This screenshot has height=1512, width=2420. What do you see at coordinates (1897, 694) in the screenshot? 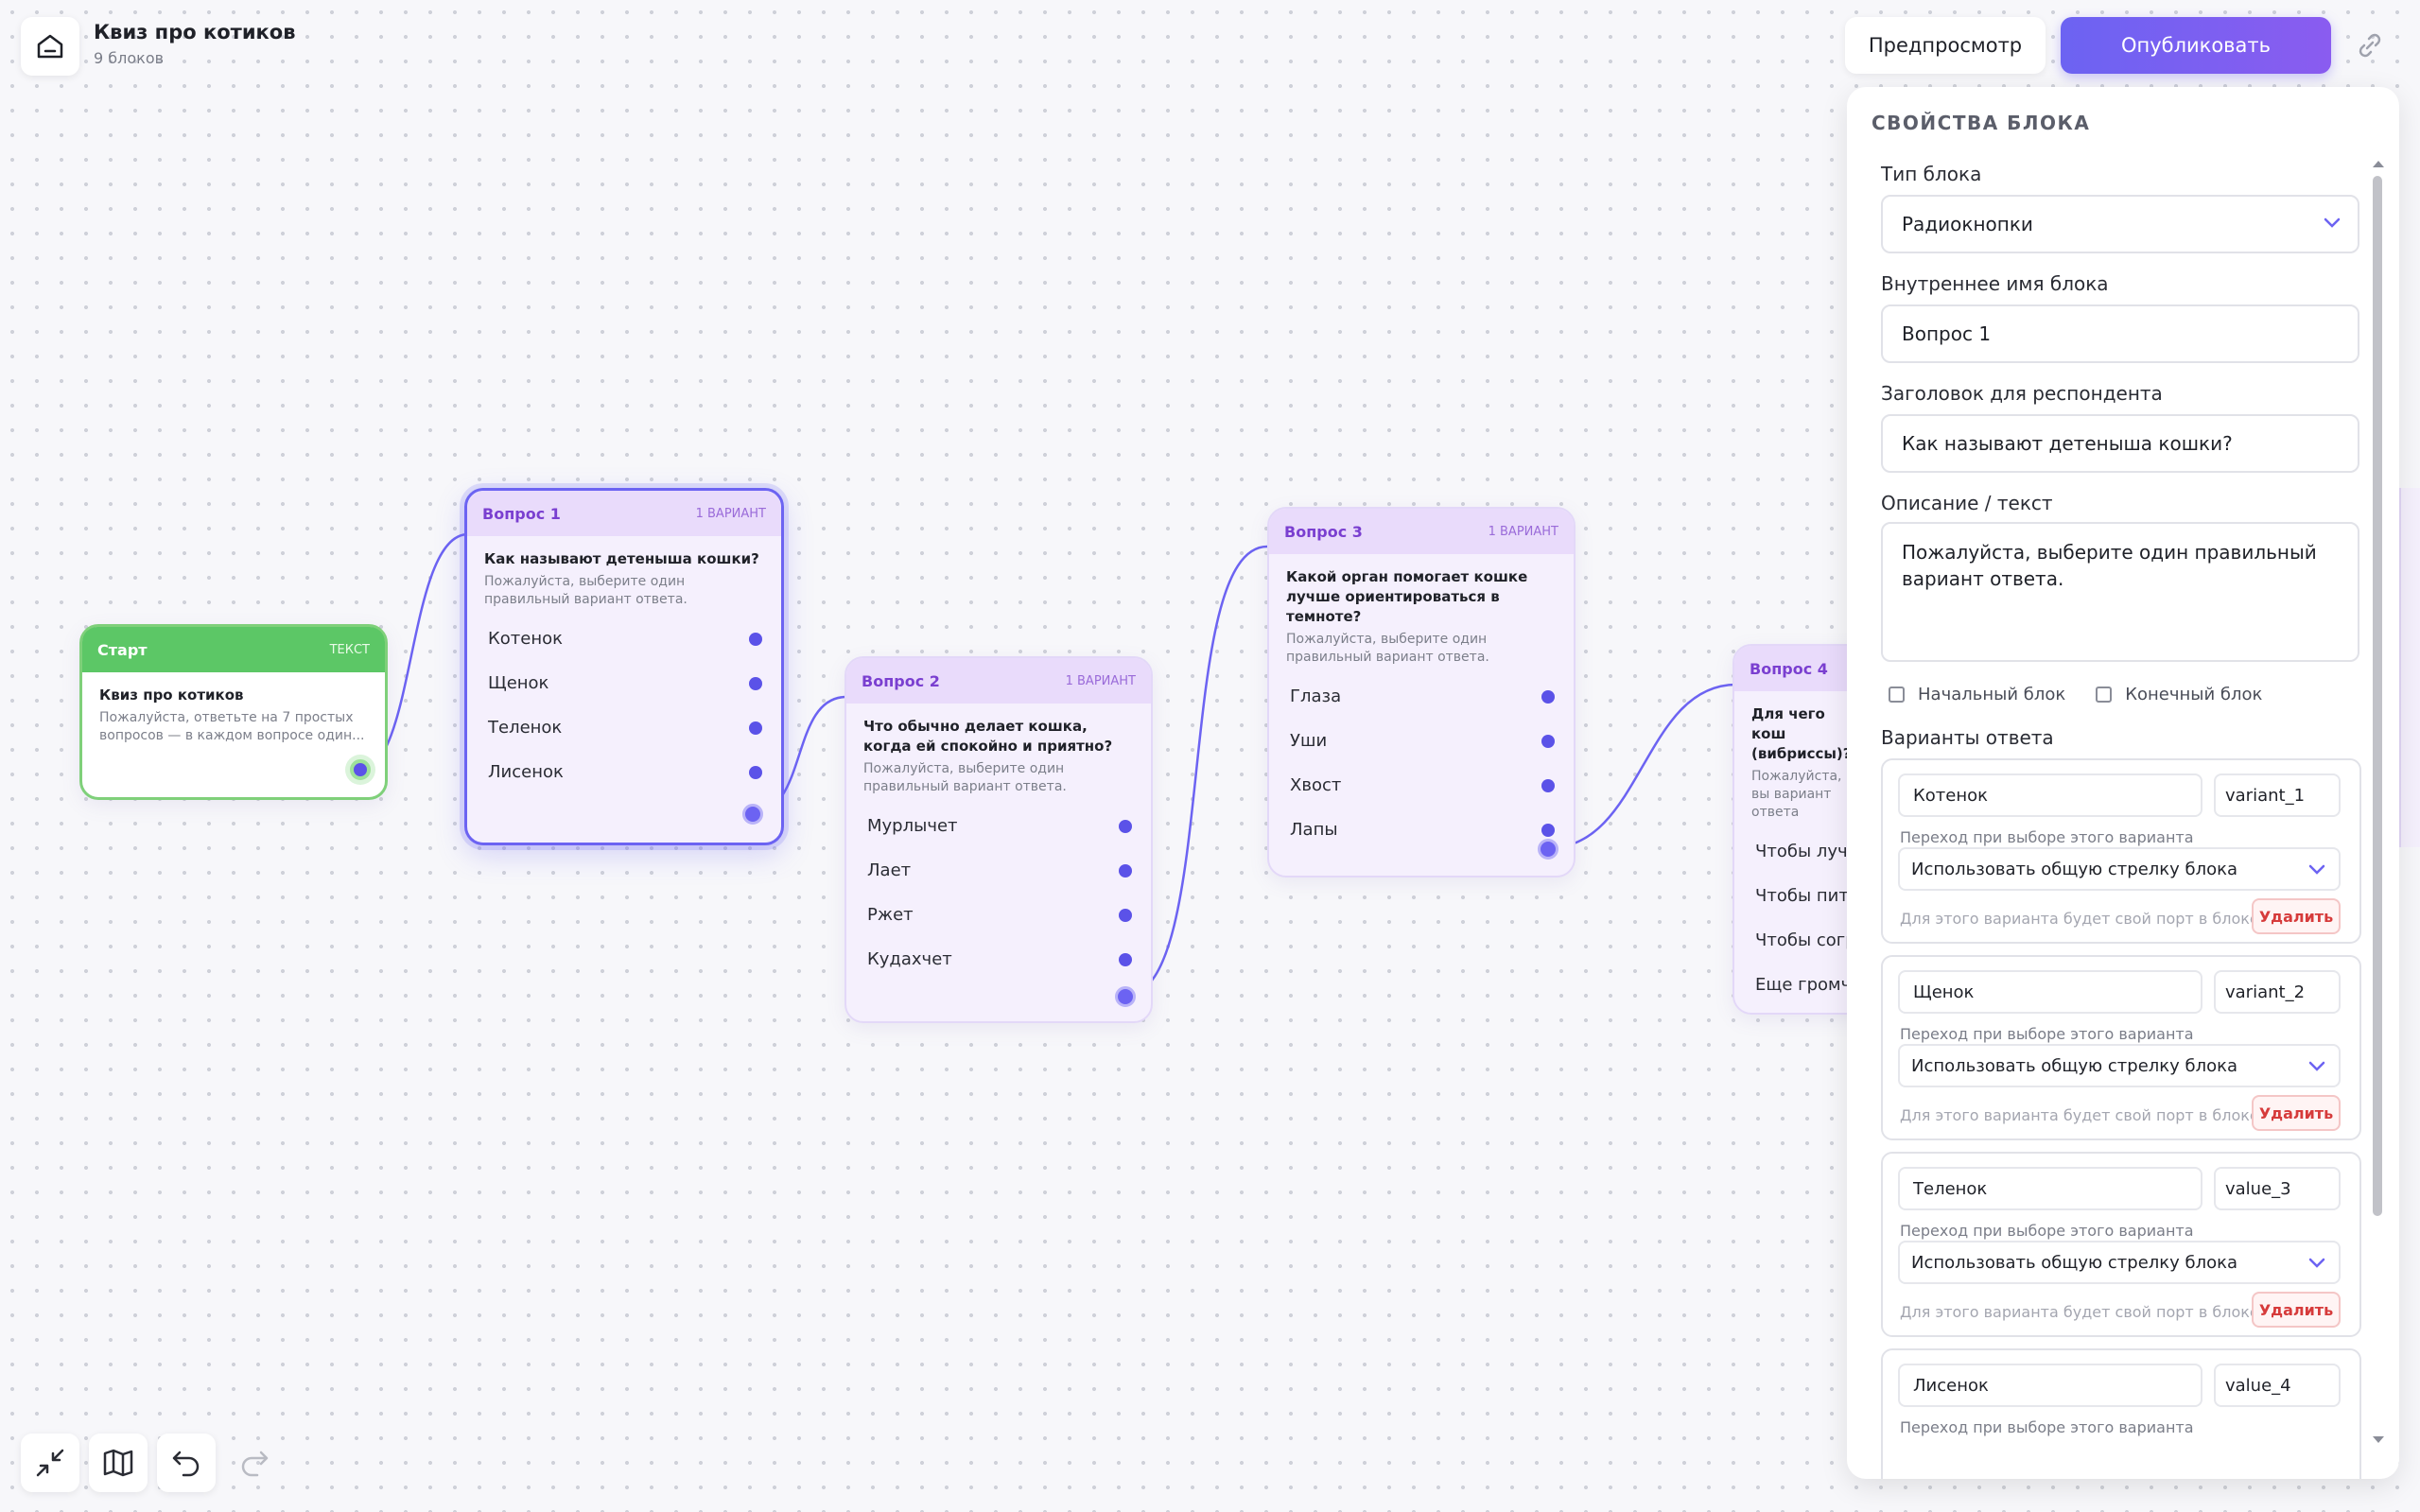
I see `start-block-checkbox` at bounding box center [1897, 694].